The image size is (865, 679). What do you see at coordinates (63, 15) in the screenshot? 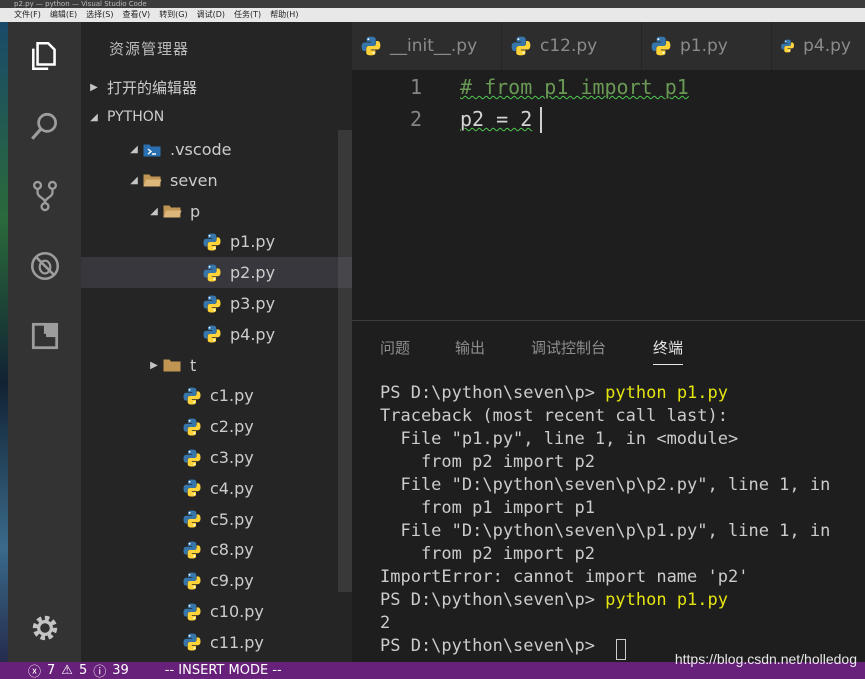
I see `menu-edit: 编辑(E)` at bounding box center [63, 15].